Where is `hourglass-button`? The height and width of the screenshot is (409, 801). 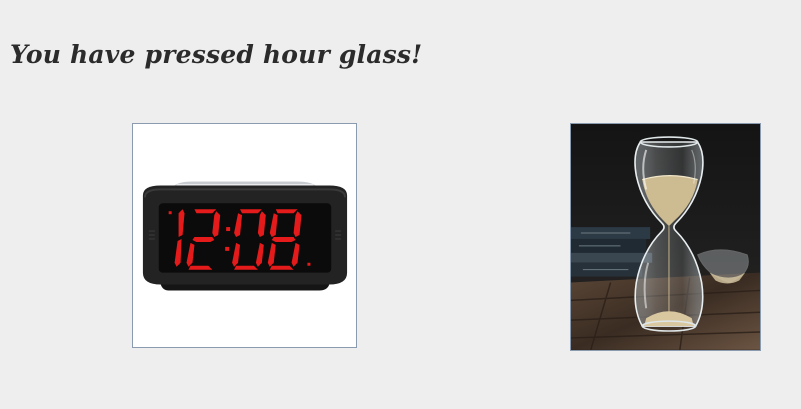
hourglass-button is located at coordinates (665, 237).